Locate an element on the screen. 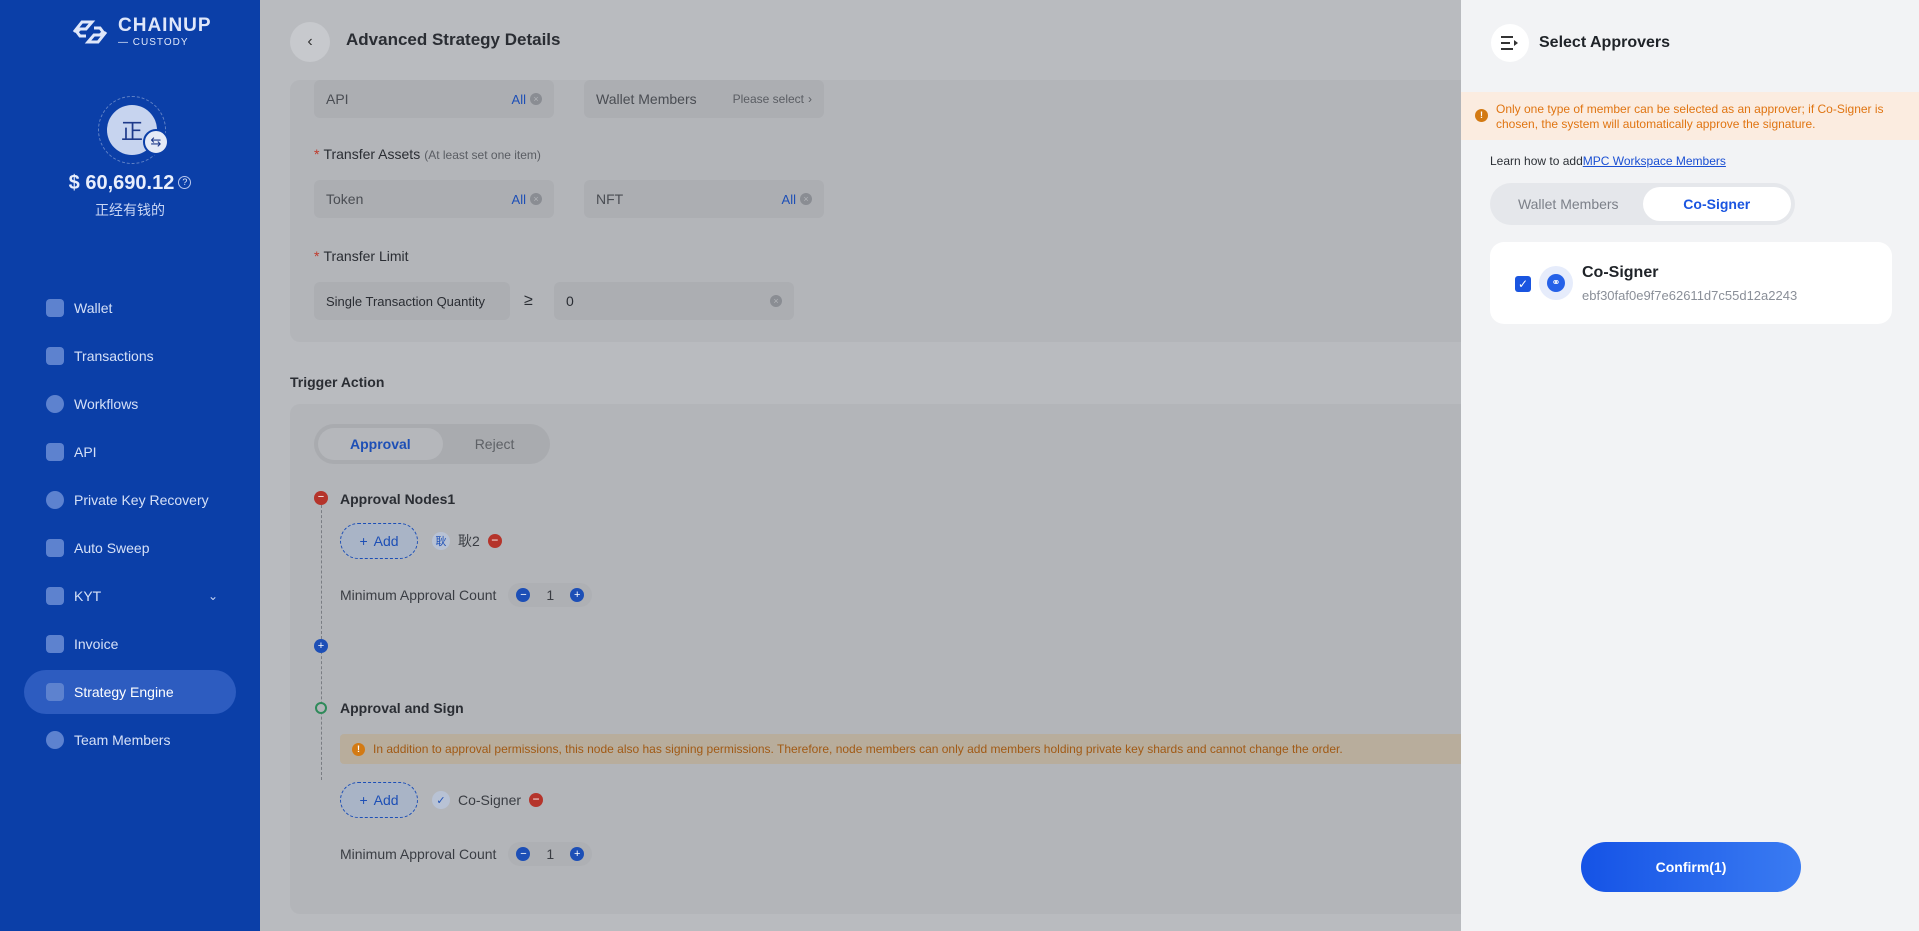  token-label: Token is located at coordinates (345, 199).